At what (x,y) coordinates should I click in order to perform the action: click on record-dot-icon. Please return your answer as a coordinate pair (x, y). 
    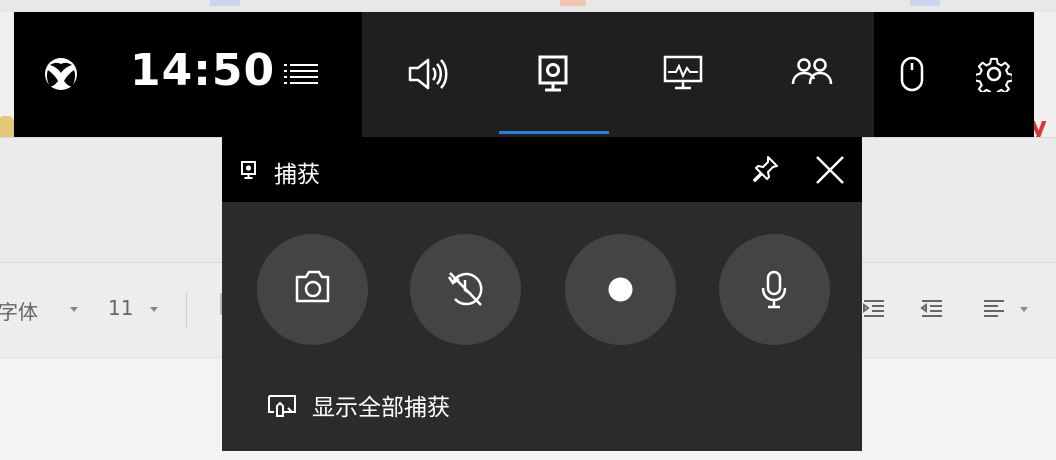
    Looking at the image, I should click on (620, 289).